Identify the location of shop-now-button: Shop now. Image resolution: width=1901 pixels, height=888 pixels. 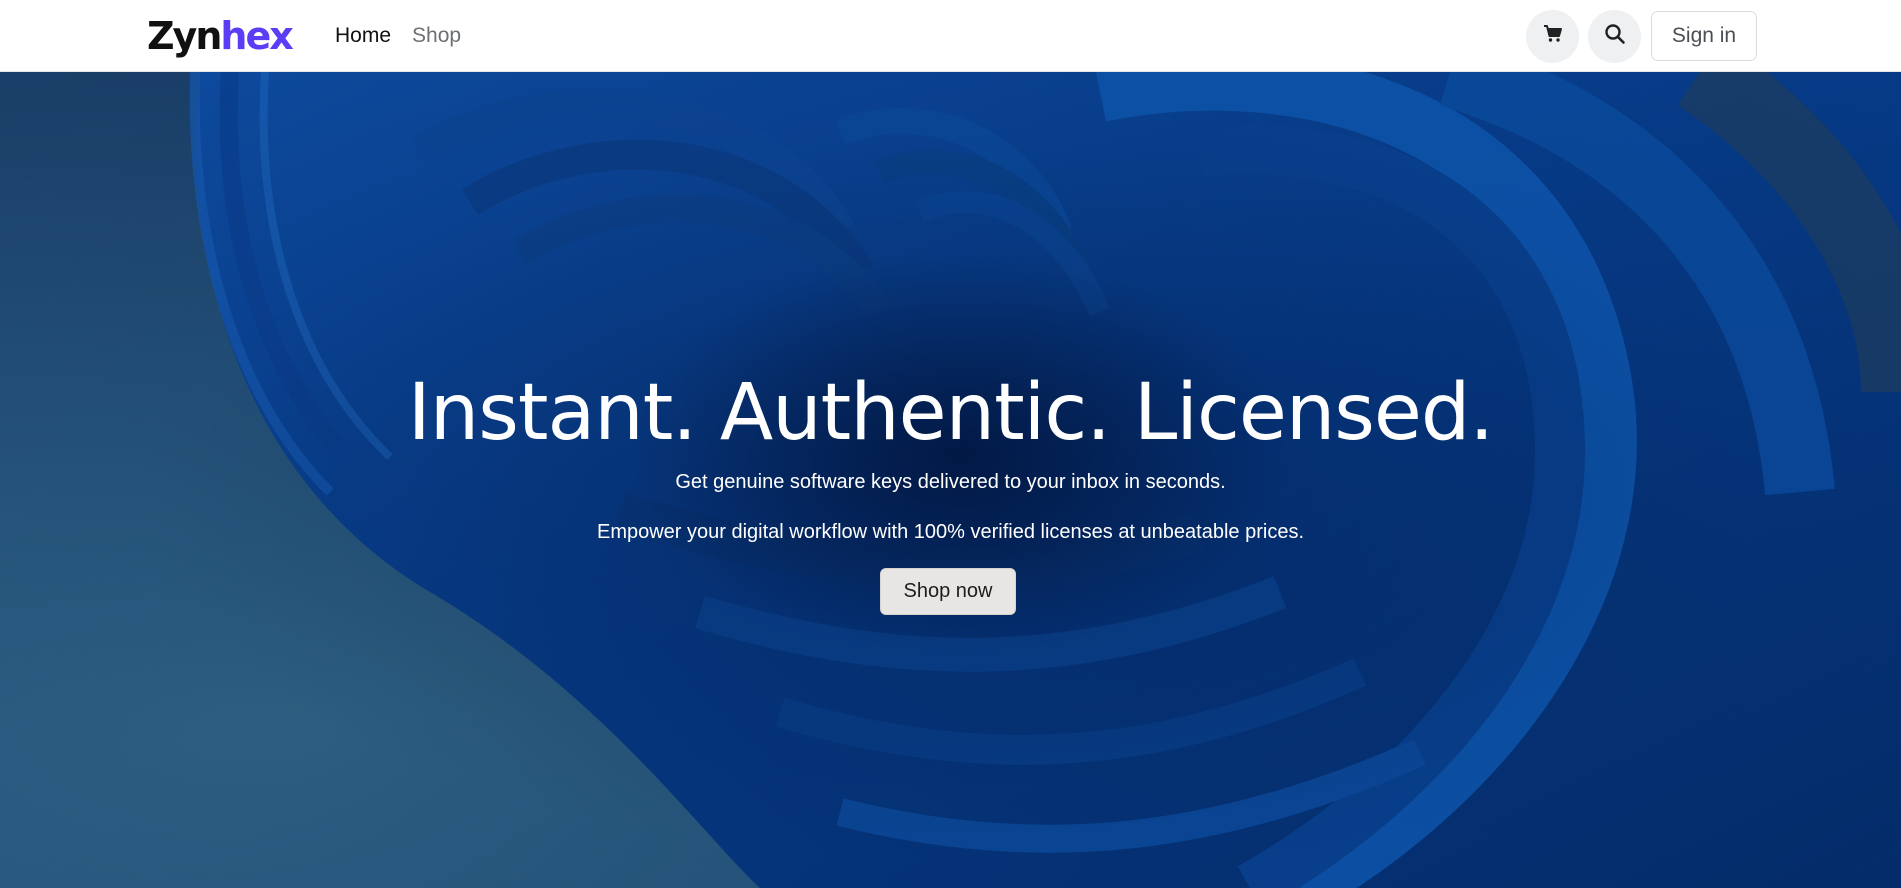
(948, 591).